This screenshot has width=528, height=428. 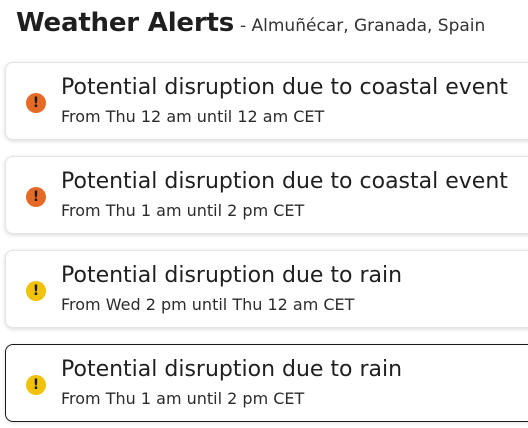 What do you see at coordinates (193, 116) in the screenshot?
I see `alert-time: From Thu 12 am until 12 am CET` at bounding box center [193, 116].